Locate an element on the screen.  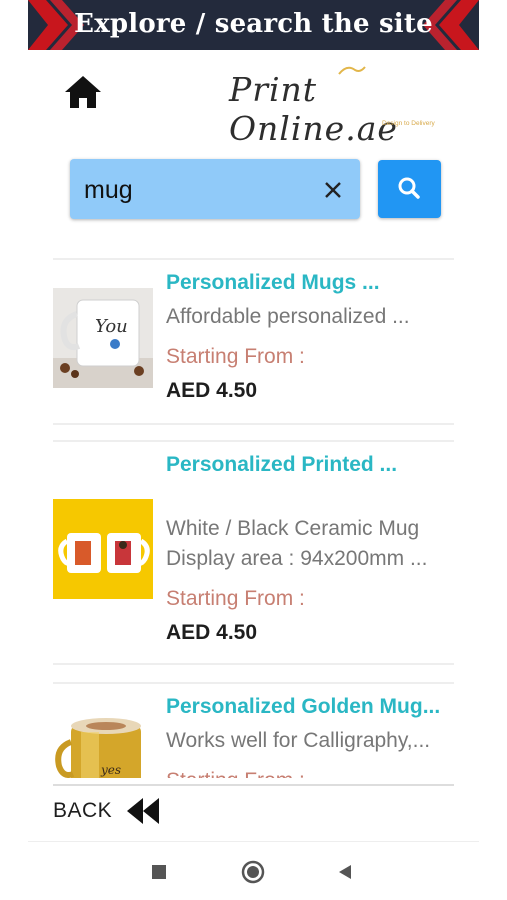
search-icon is located at coordinates (409, 188).